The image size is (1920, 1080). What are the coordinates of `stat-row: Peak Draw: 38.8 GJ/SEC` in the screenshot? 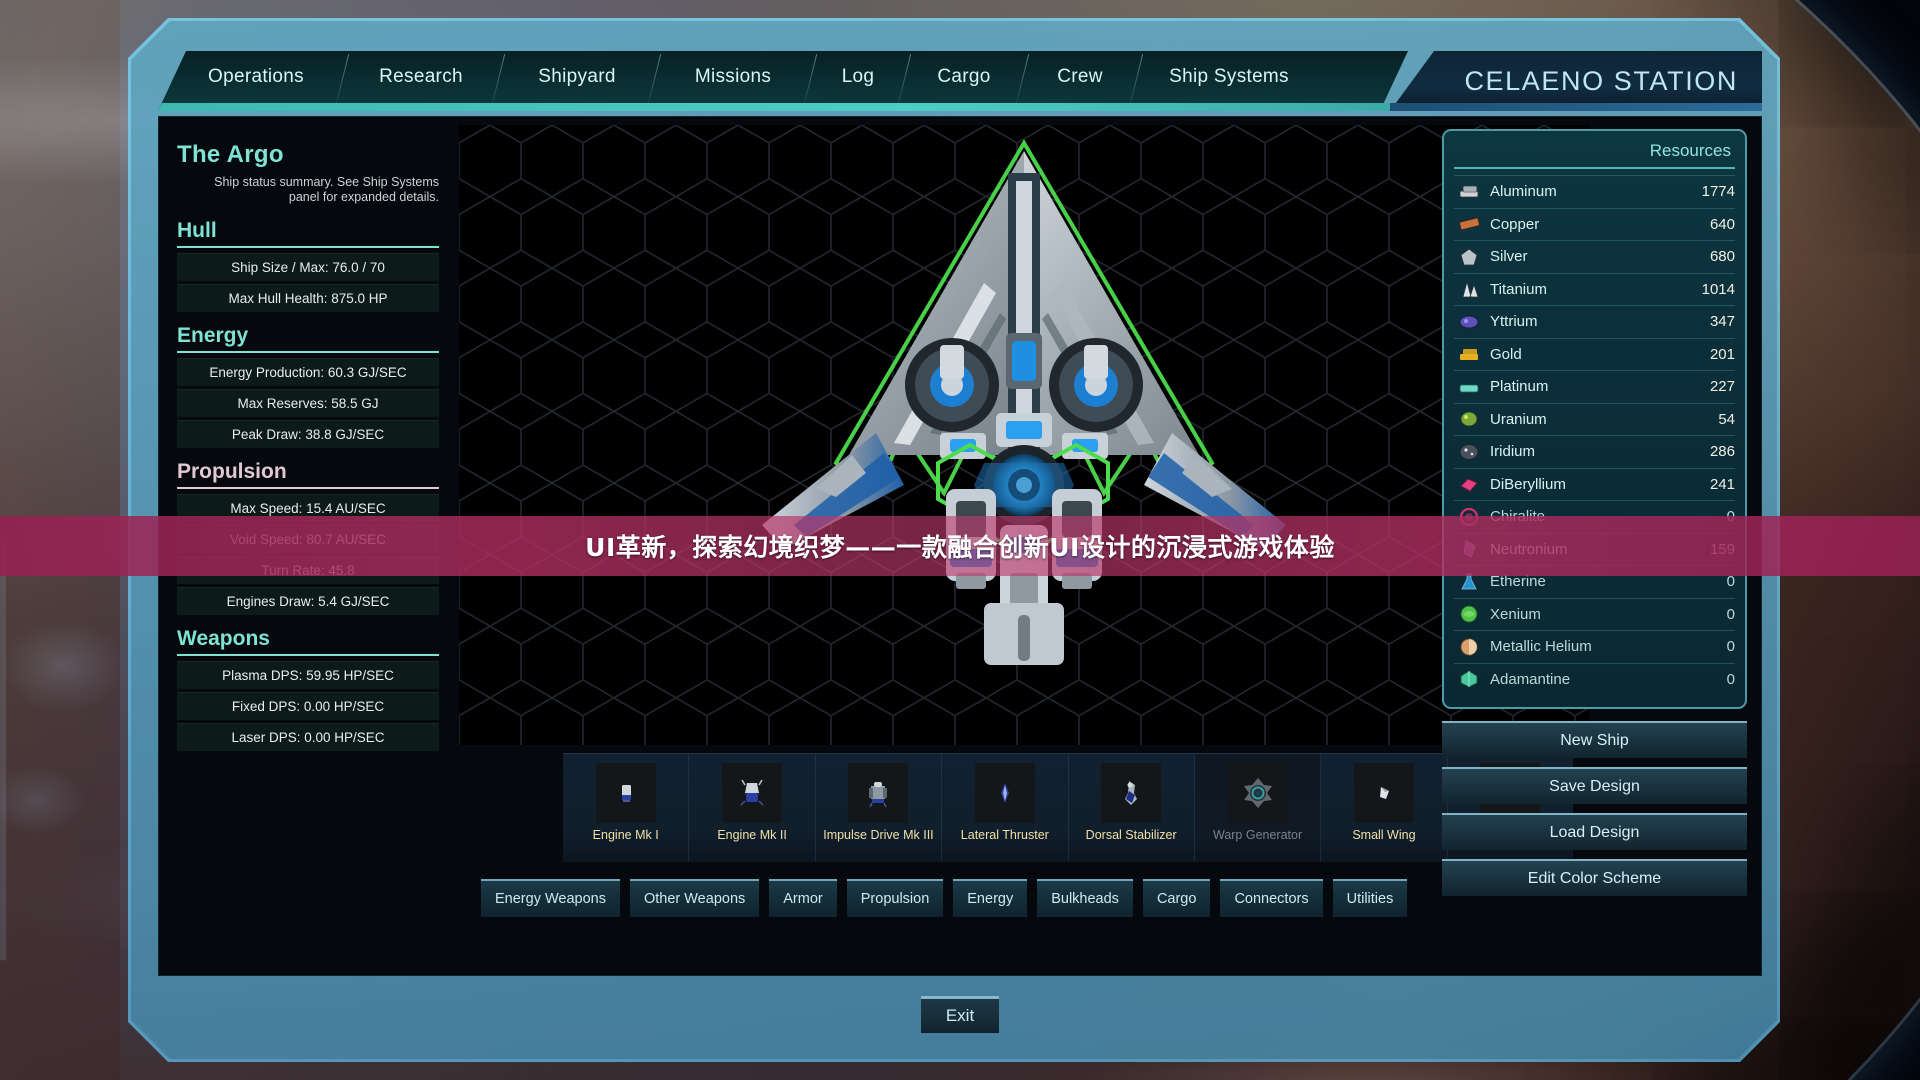 It's located at (308, 434).